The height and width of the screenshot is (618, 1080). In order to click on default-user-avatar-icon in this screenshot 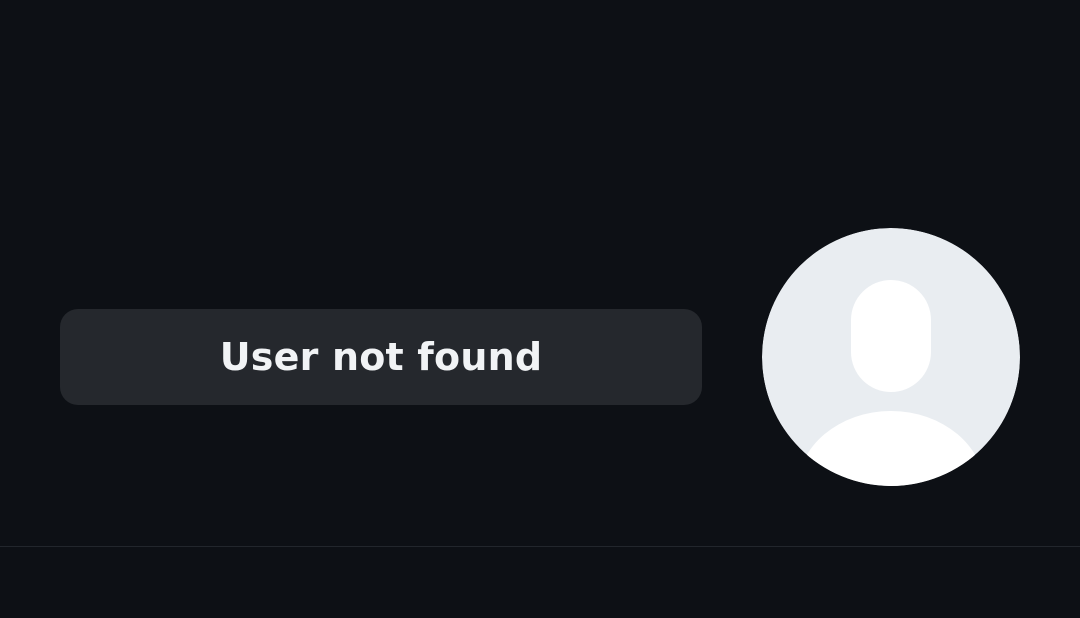, I will do `click(891, 357)`.